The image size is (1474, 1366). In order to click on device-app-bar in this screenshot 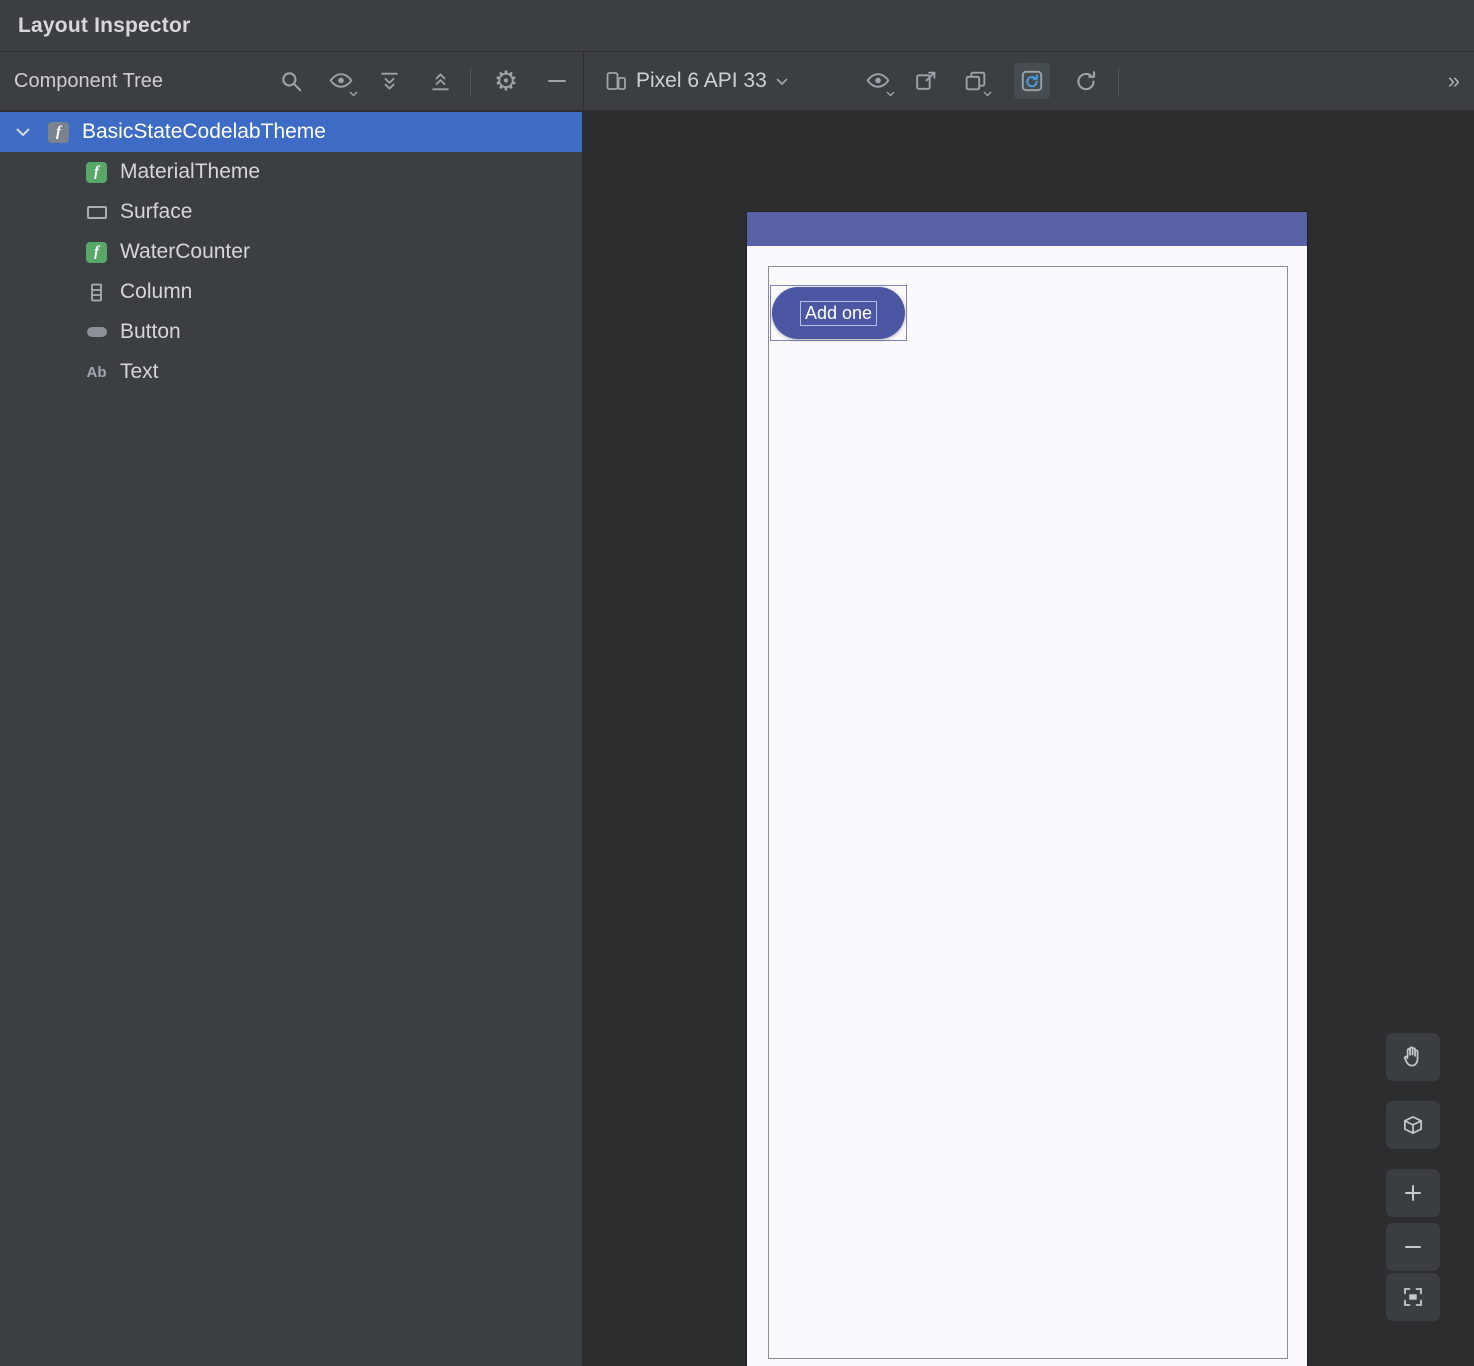, I will do `click(1027, 229)`.